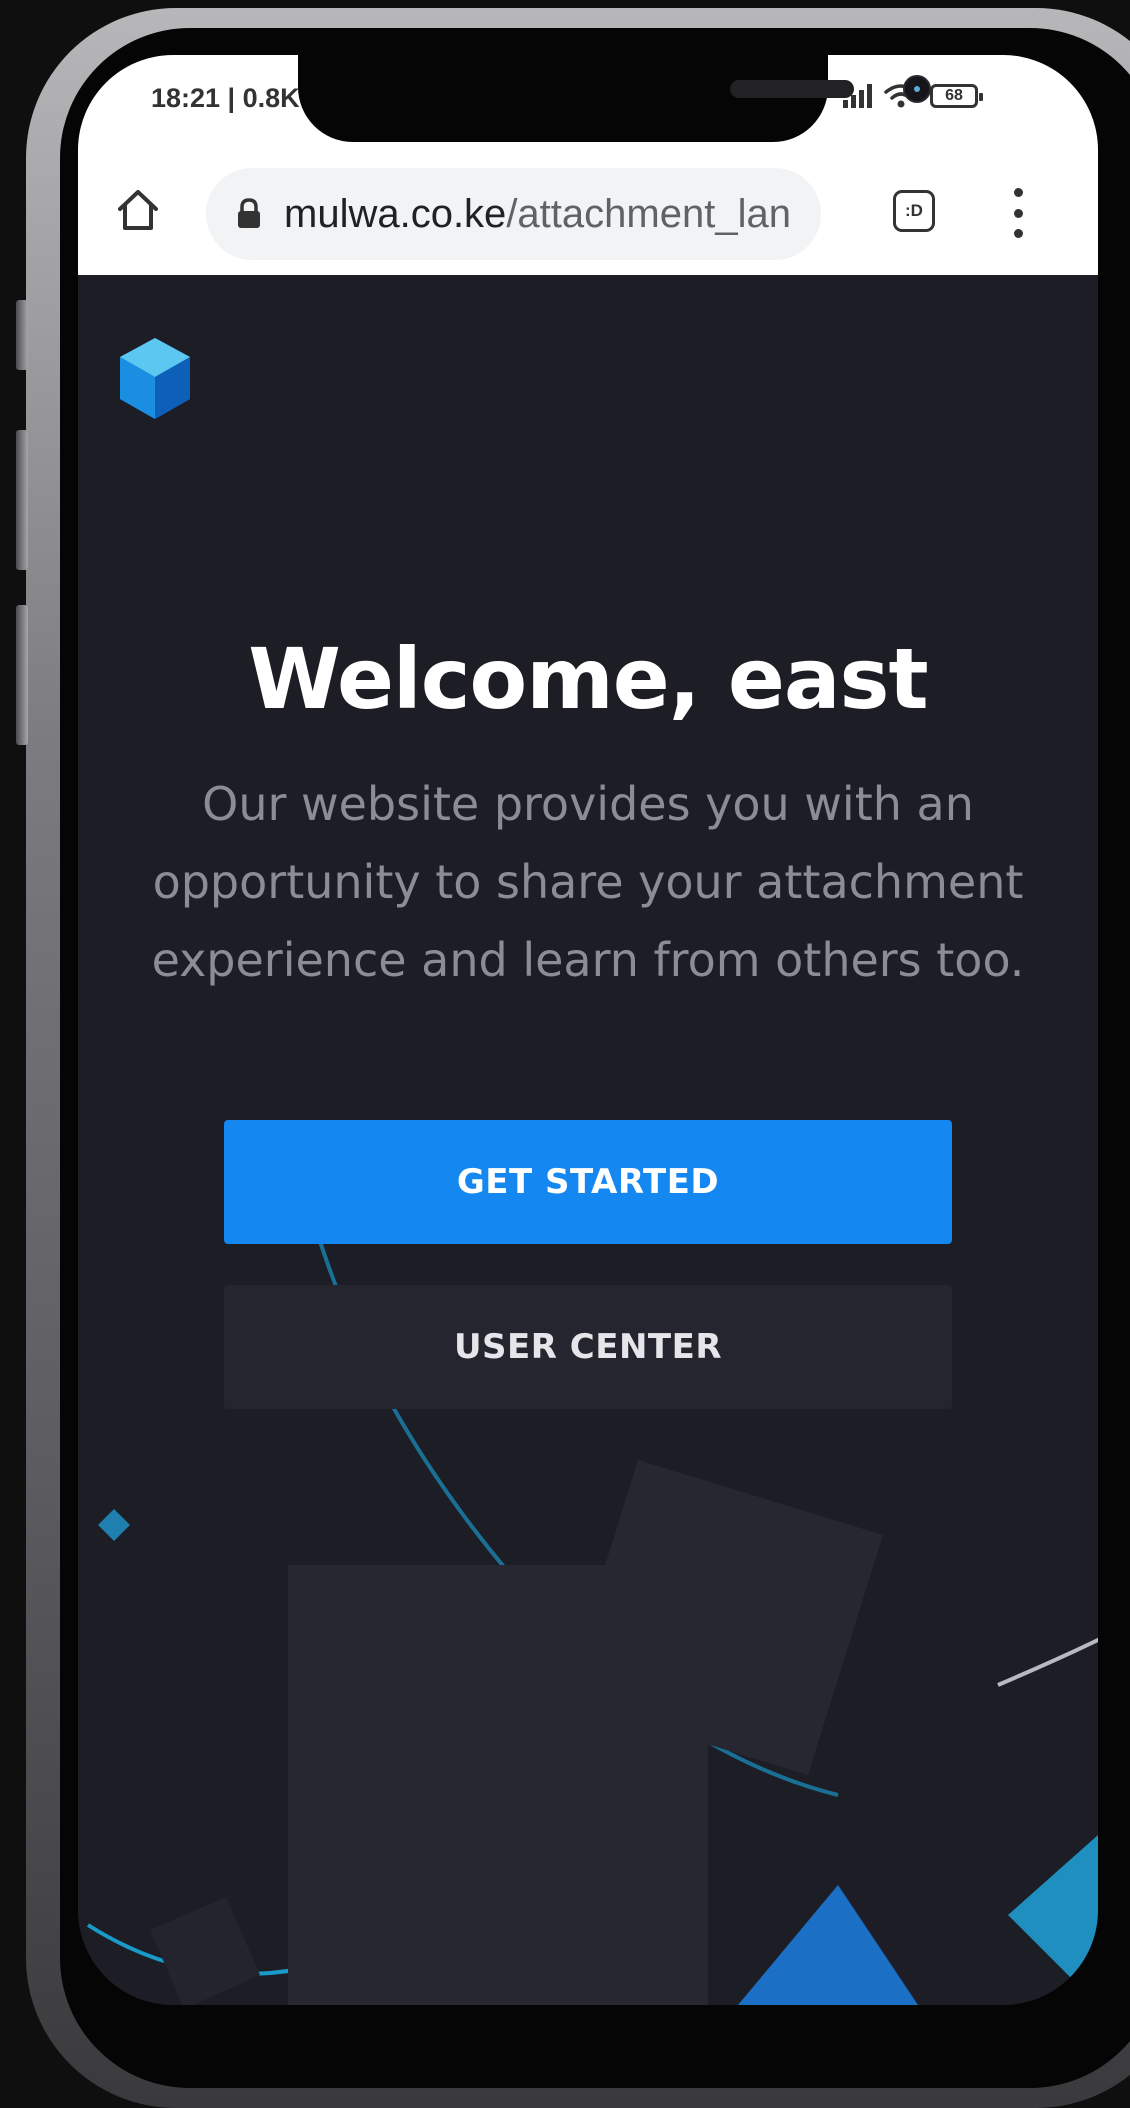 This screenshot has width=1130, height=2108. What do you see at coordinates (588, 1182) in the screenshot?
I see `get-started-button: GET STARTED` at bounding box center [588, 1182].